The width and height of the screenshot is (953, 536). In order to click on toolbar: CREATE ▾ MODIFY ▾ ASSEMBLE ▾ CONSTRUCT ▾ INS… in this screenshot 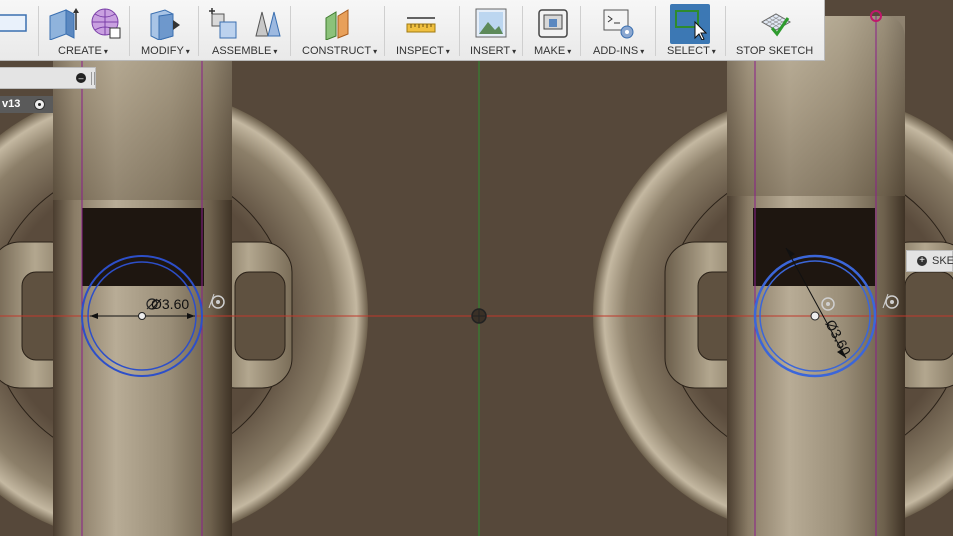, I will do `click(412, 30)`.